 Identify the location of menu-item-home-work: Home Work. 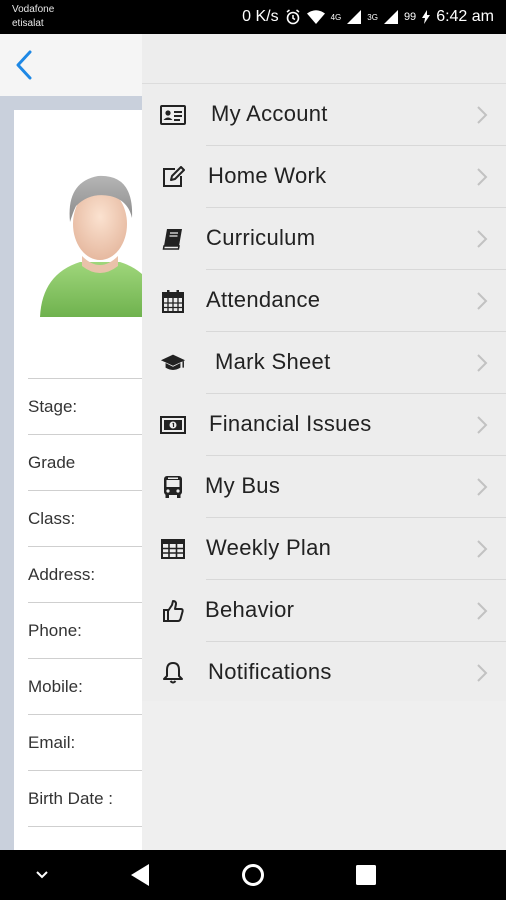
(324, 177).